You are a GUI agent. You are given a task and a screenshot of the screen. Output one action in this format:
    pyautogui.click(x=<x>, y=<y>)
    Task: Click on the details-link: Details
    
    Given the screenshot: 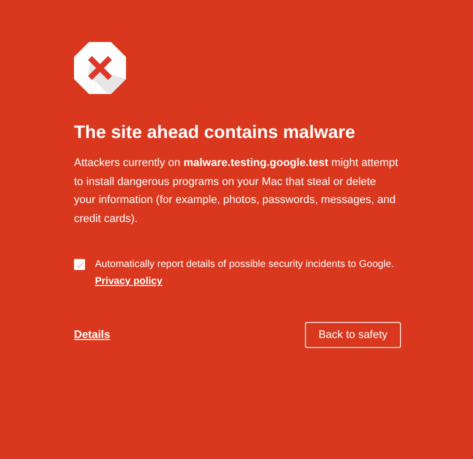 What is the action you would take?
    pyautogui.click(x=92, y=335)
    